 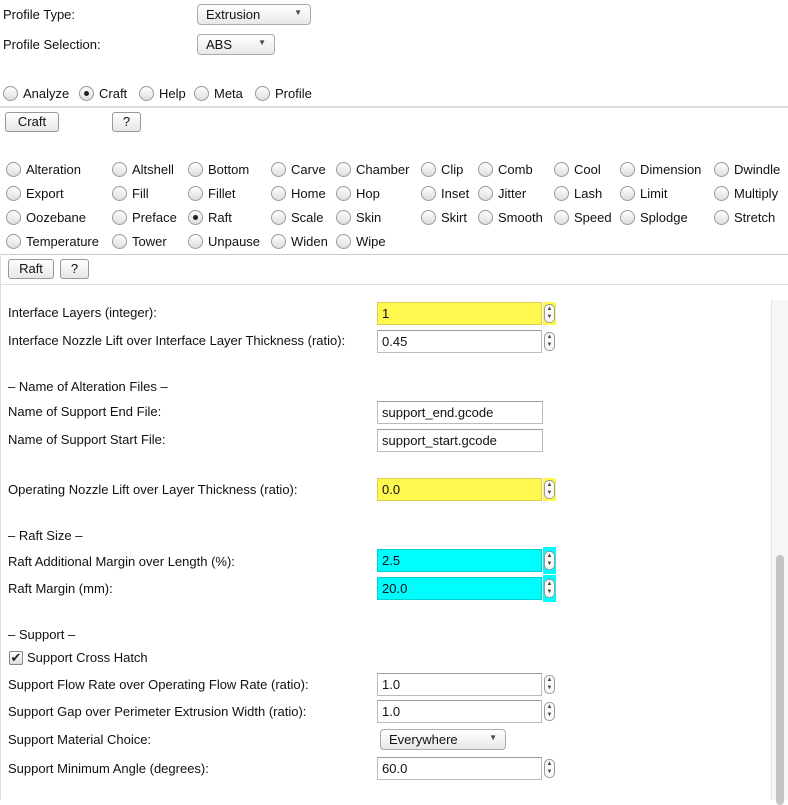 I want to click on plugin-radio-oozebane: Oozebane, so click(x=46, y=217).